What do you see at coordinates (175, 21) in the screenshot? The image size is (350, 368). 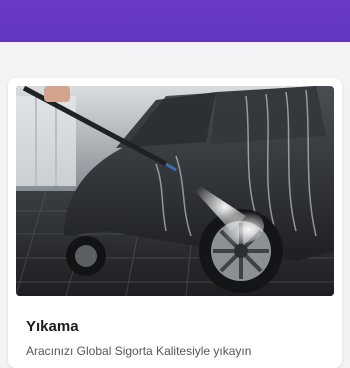 I see `top-app-bar` at bounding box center [175, 21].